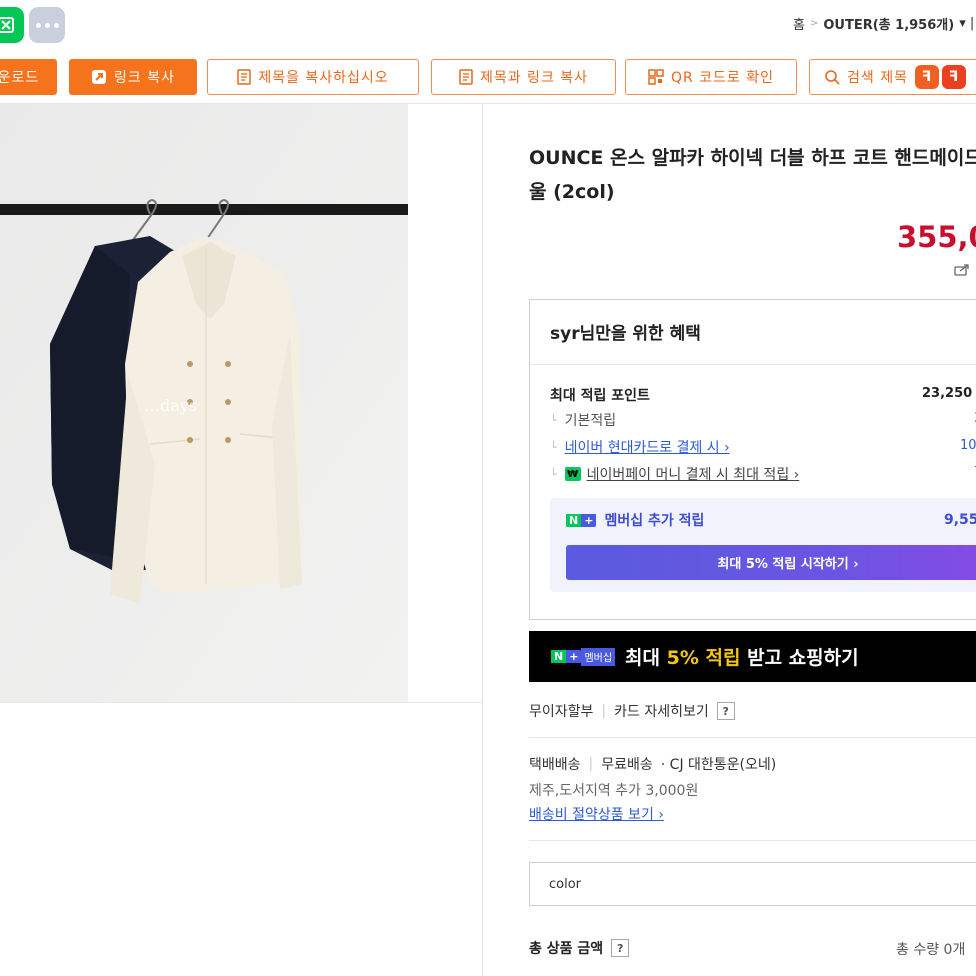  Describe the element at coordinates (832, 77) in the screenshot. I see `search-icon` at that location.